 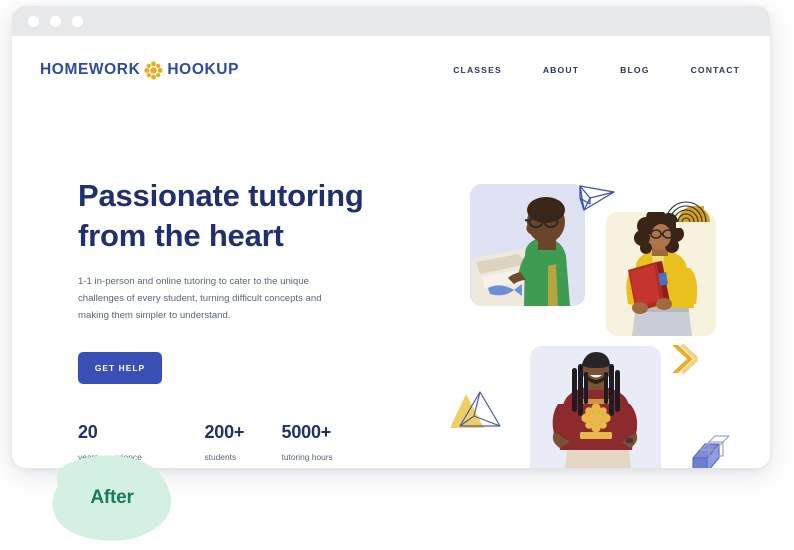 What do you see at coordinates (307, 456) in the screenshot?
I see `stat-label: tutoring hours` at bounding box center [307, 456].